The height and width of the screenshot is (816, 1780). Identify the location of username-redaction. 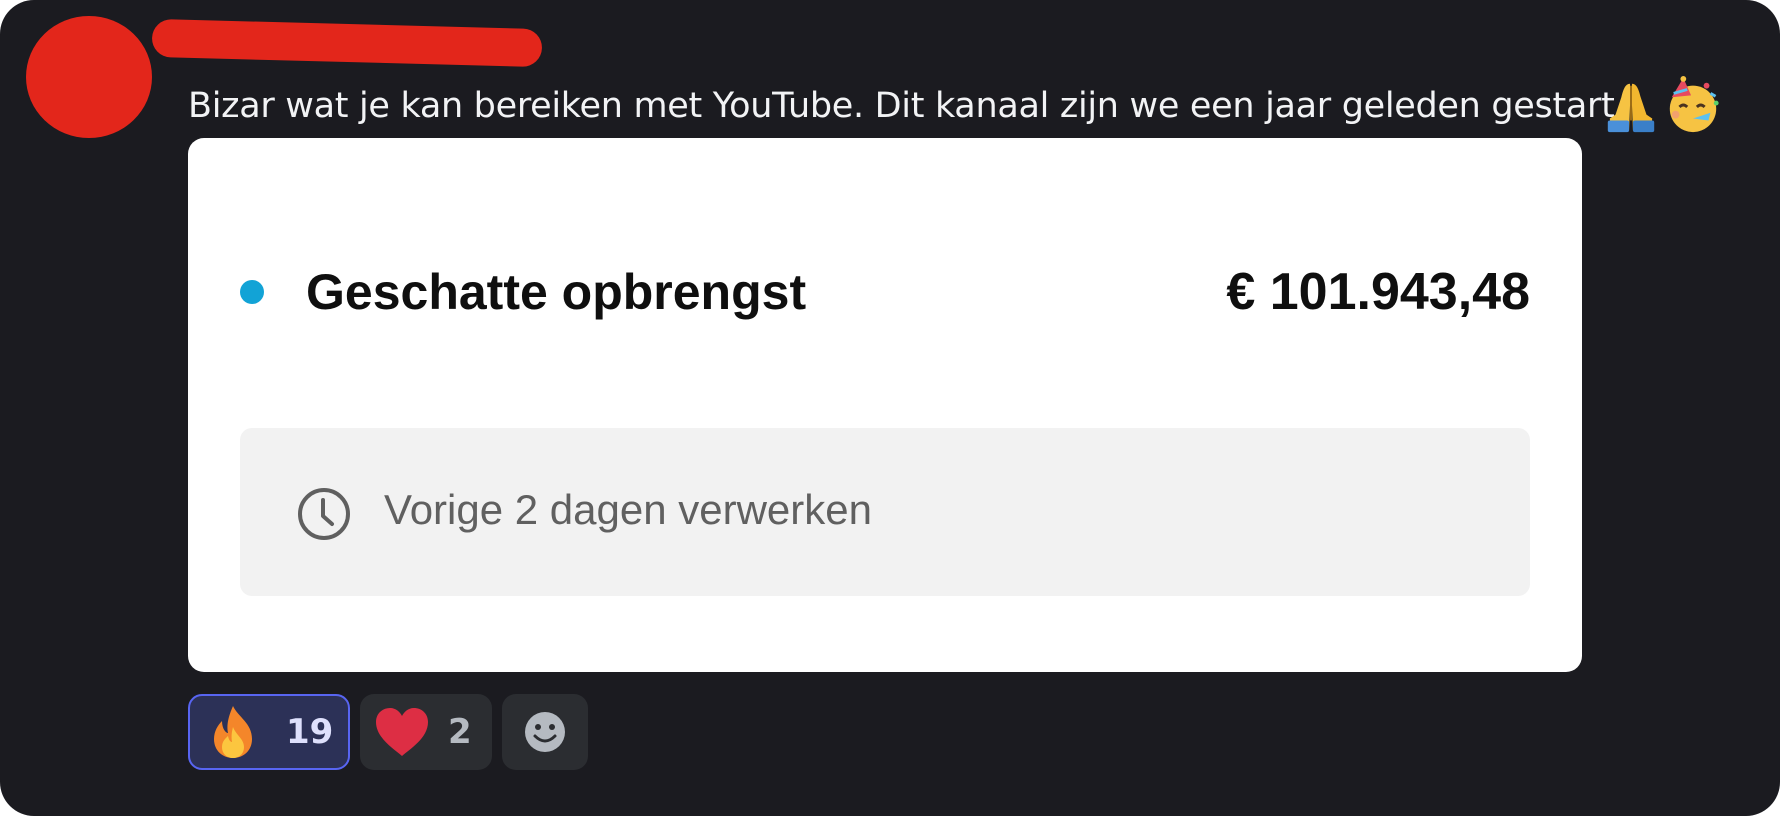
(347, 43).